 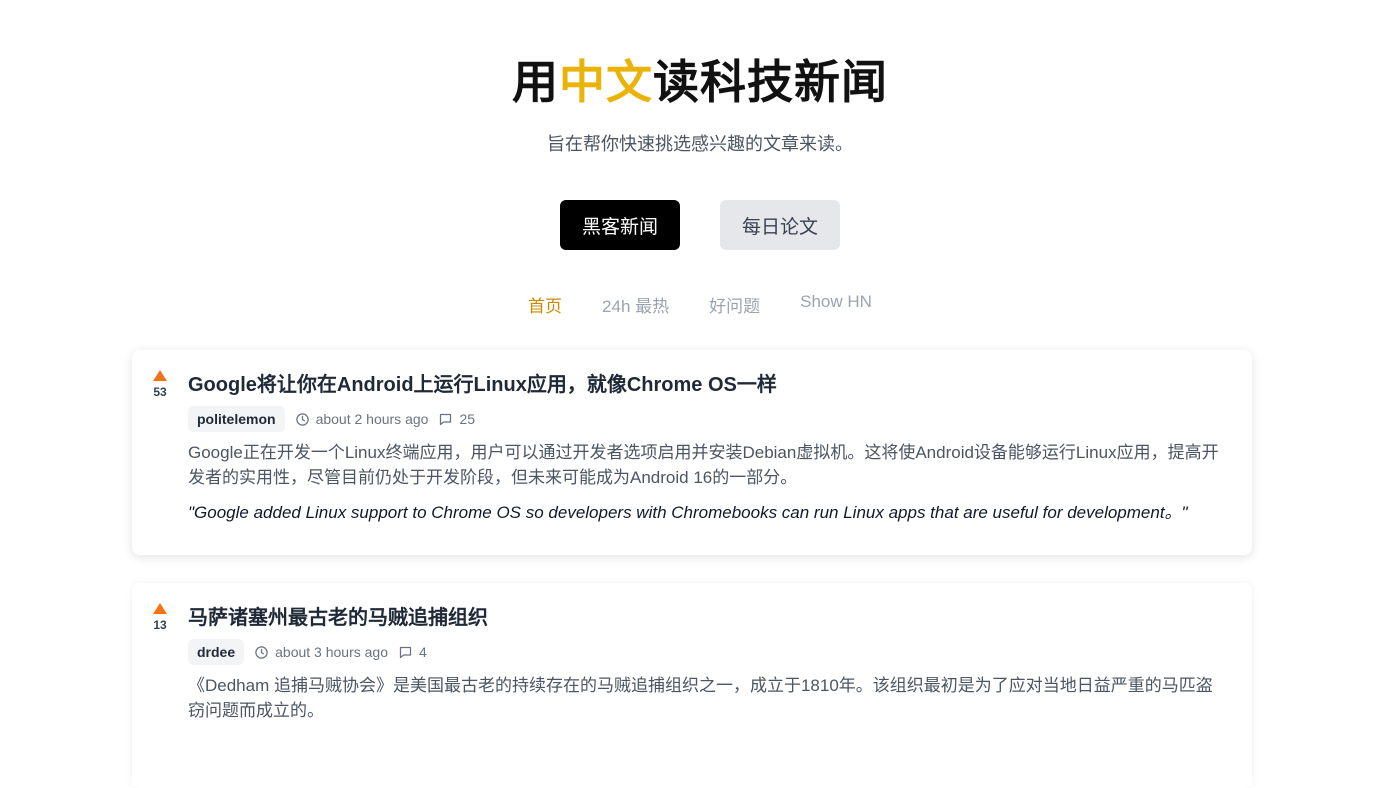 What do you see at coordinates (456, 419) in the screenshot?
I see `story-comments: 25` at bounding box center [456, 419].